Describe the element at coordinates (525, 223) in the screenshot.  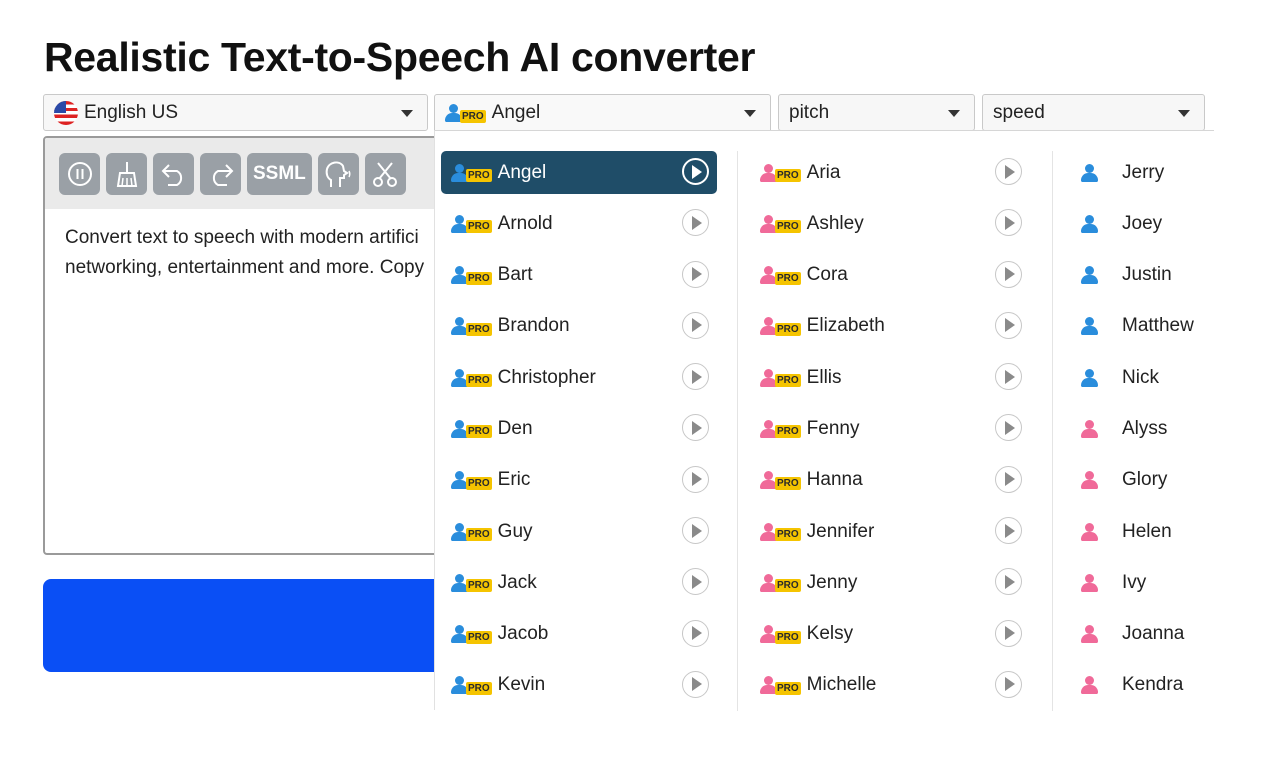
I see `voice-name: Arnold` at that location.